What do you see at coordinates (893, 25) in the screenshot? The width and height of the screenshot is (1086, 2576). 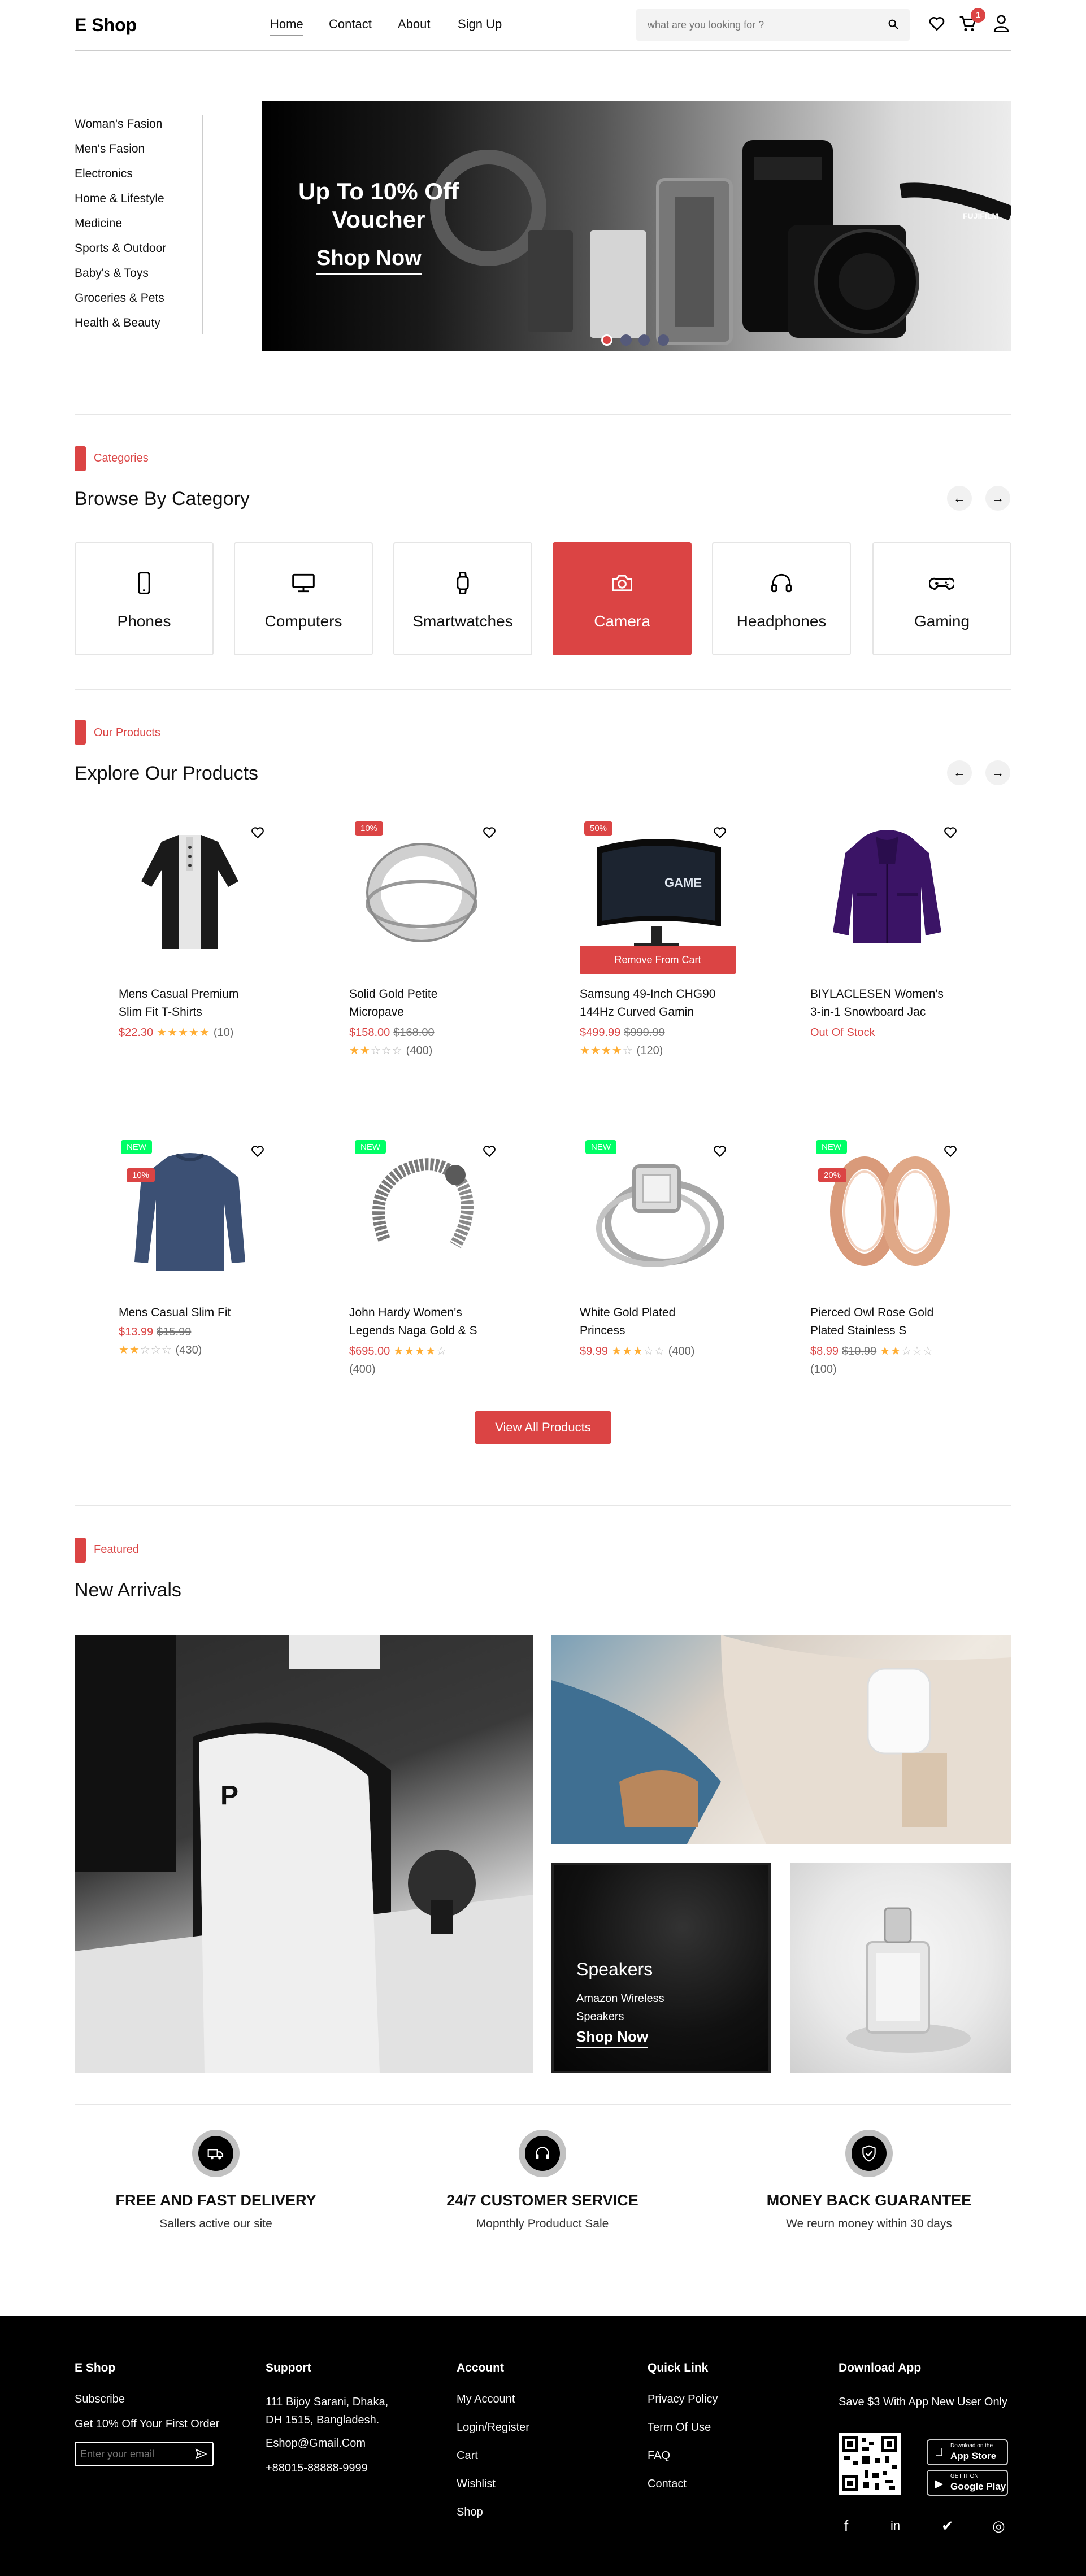 I see `search-icon` at bounding box center [893, 25].